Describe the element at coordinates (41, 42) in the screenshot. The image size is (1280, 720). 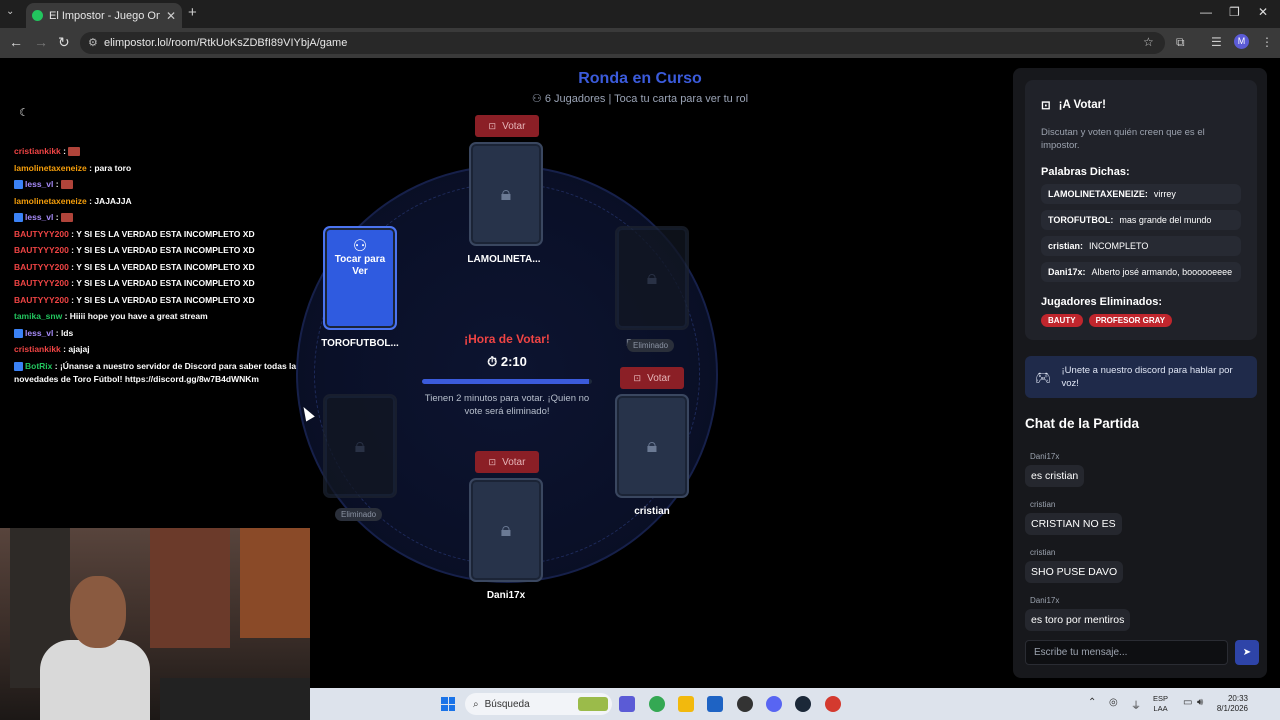
I see `forward-arrow-icon: →` at that location.